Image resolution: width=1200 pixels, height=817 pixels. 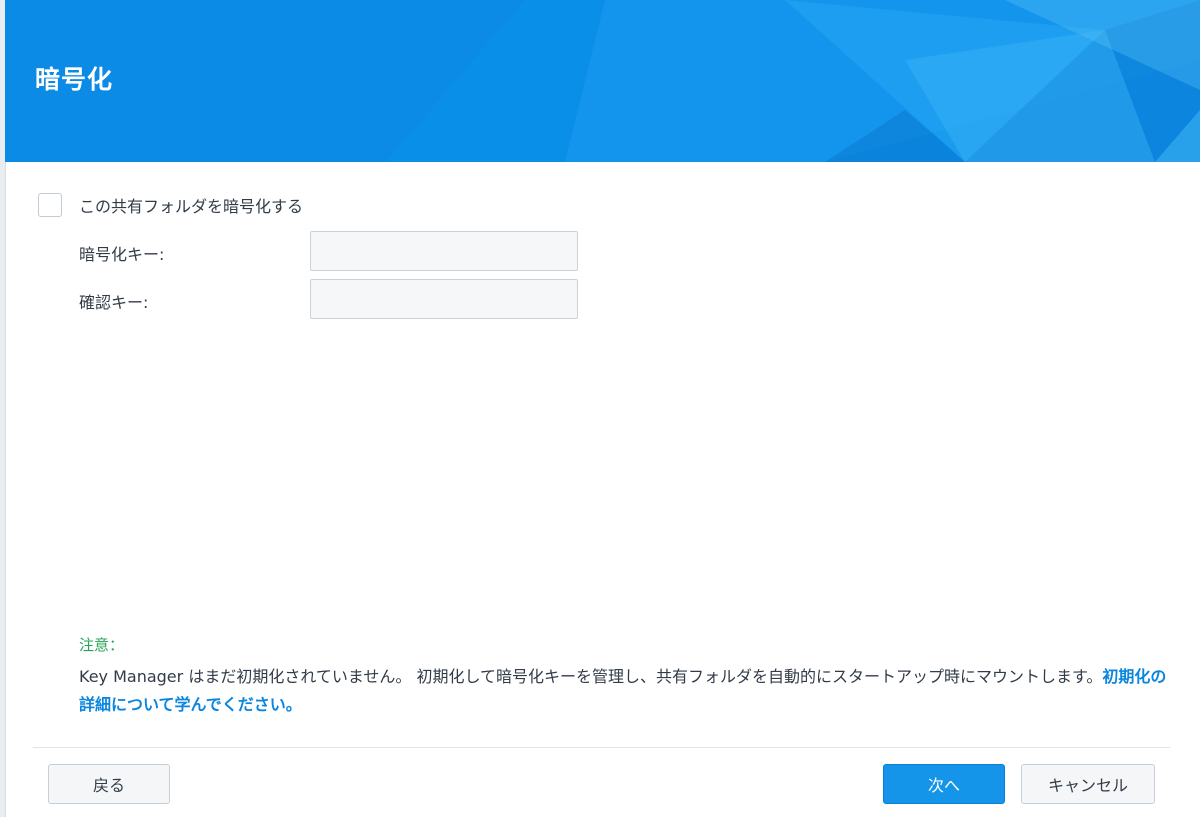 What do you see at coordinates (122, 254) in the screenshot?
I see `encryption-key-label: 暗号化キー:` at bounding box center [122, 254].